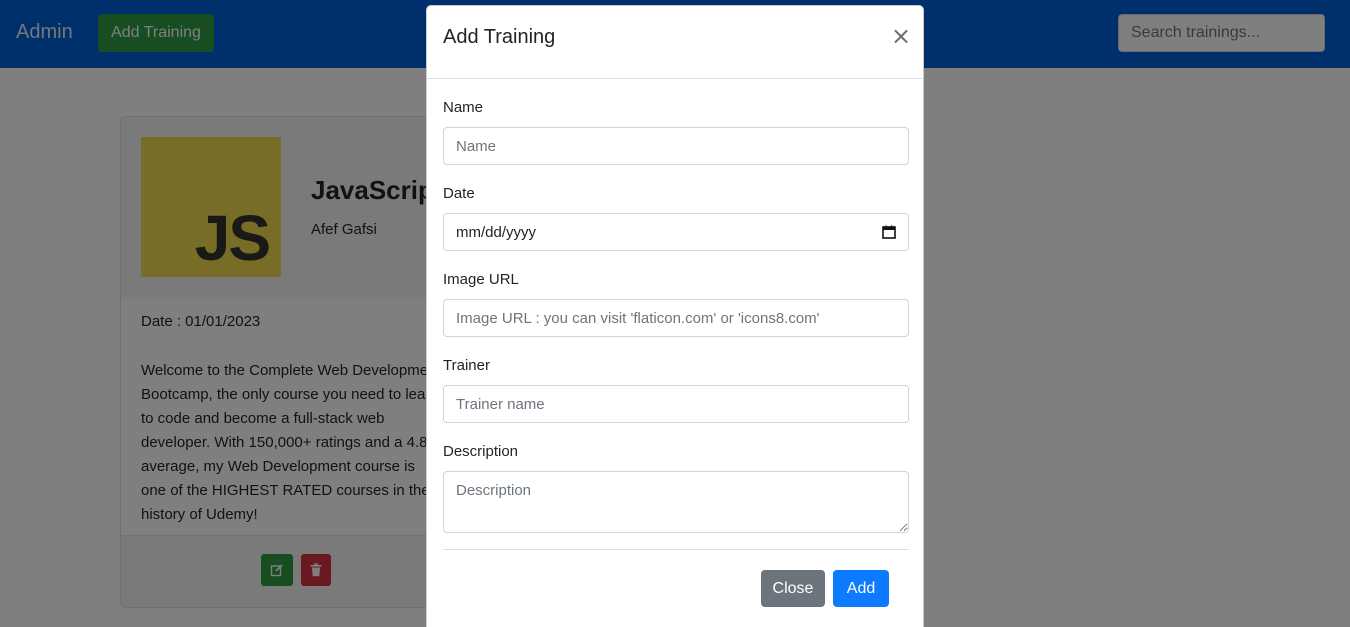 The image size is (1350, 627). What do you see at coordinates (675, 78) in the screenshot?
I see `modal-header-divider` at bounding box center [675, 78].